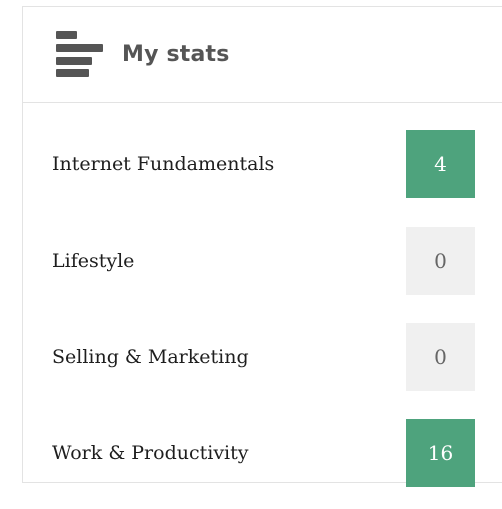 This screenshot has width=502, height=509. I want to click on stat-label: Internet Fundamentals, so click(163, 164).